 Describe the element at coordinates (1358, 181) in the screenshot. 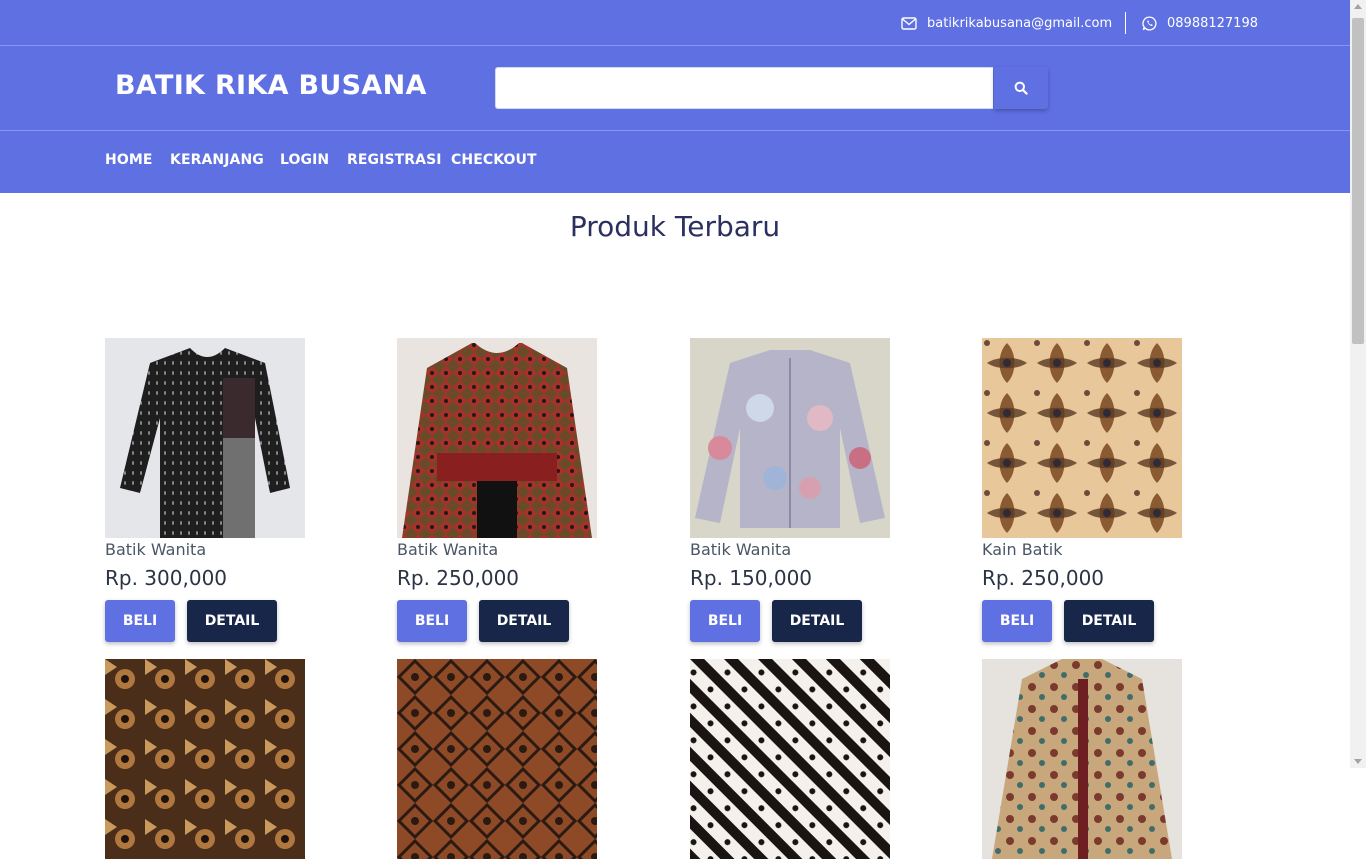

I see `scrollbar-thumb` at that location.